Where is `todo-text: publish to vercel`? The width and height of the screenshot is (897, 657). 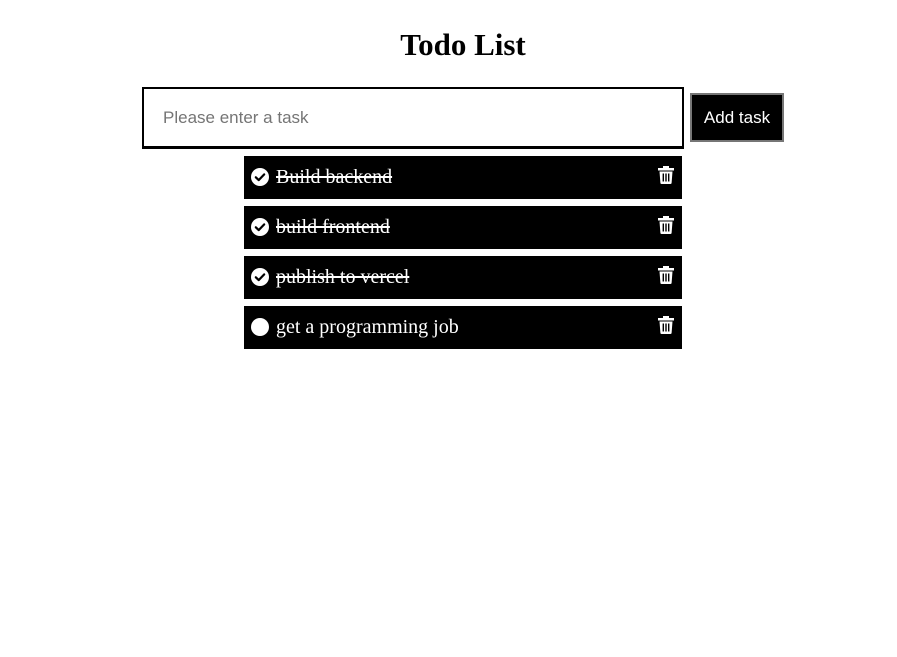
todo-text: publish to vercel is located at coordinates (343, 277).